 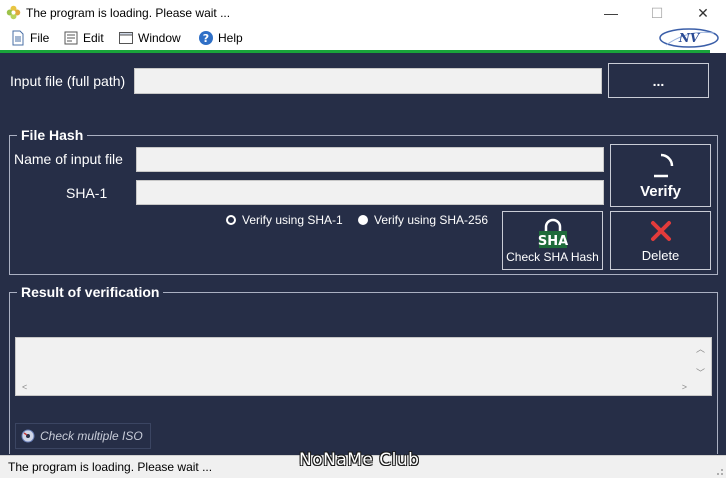 I want to click on delete-button: Delete, so click(x=660, y=240).